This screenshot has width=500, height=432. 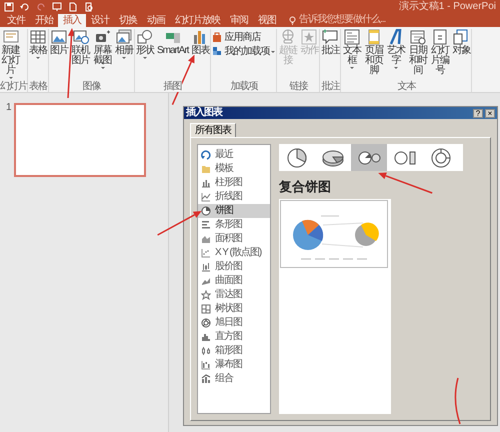 I want to click on combo-chart-icon, so click(x=206, y=379).